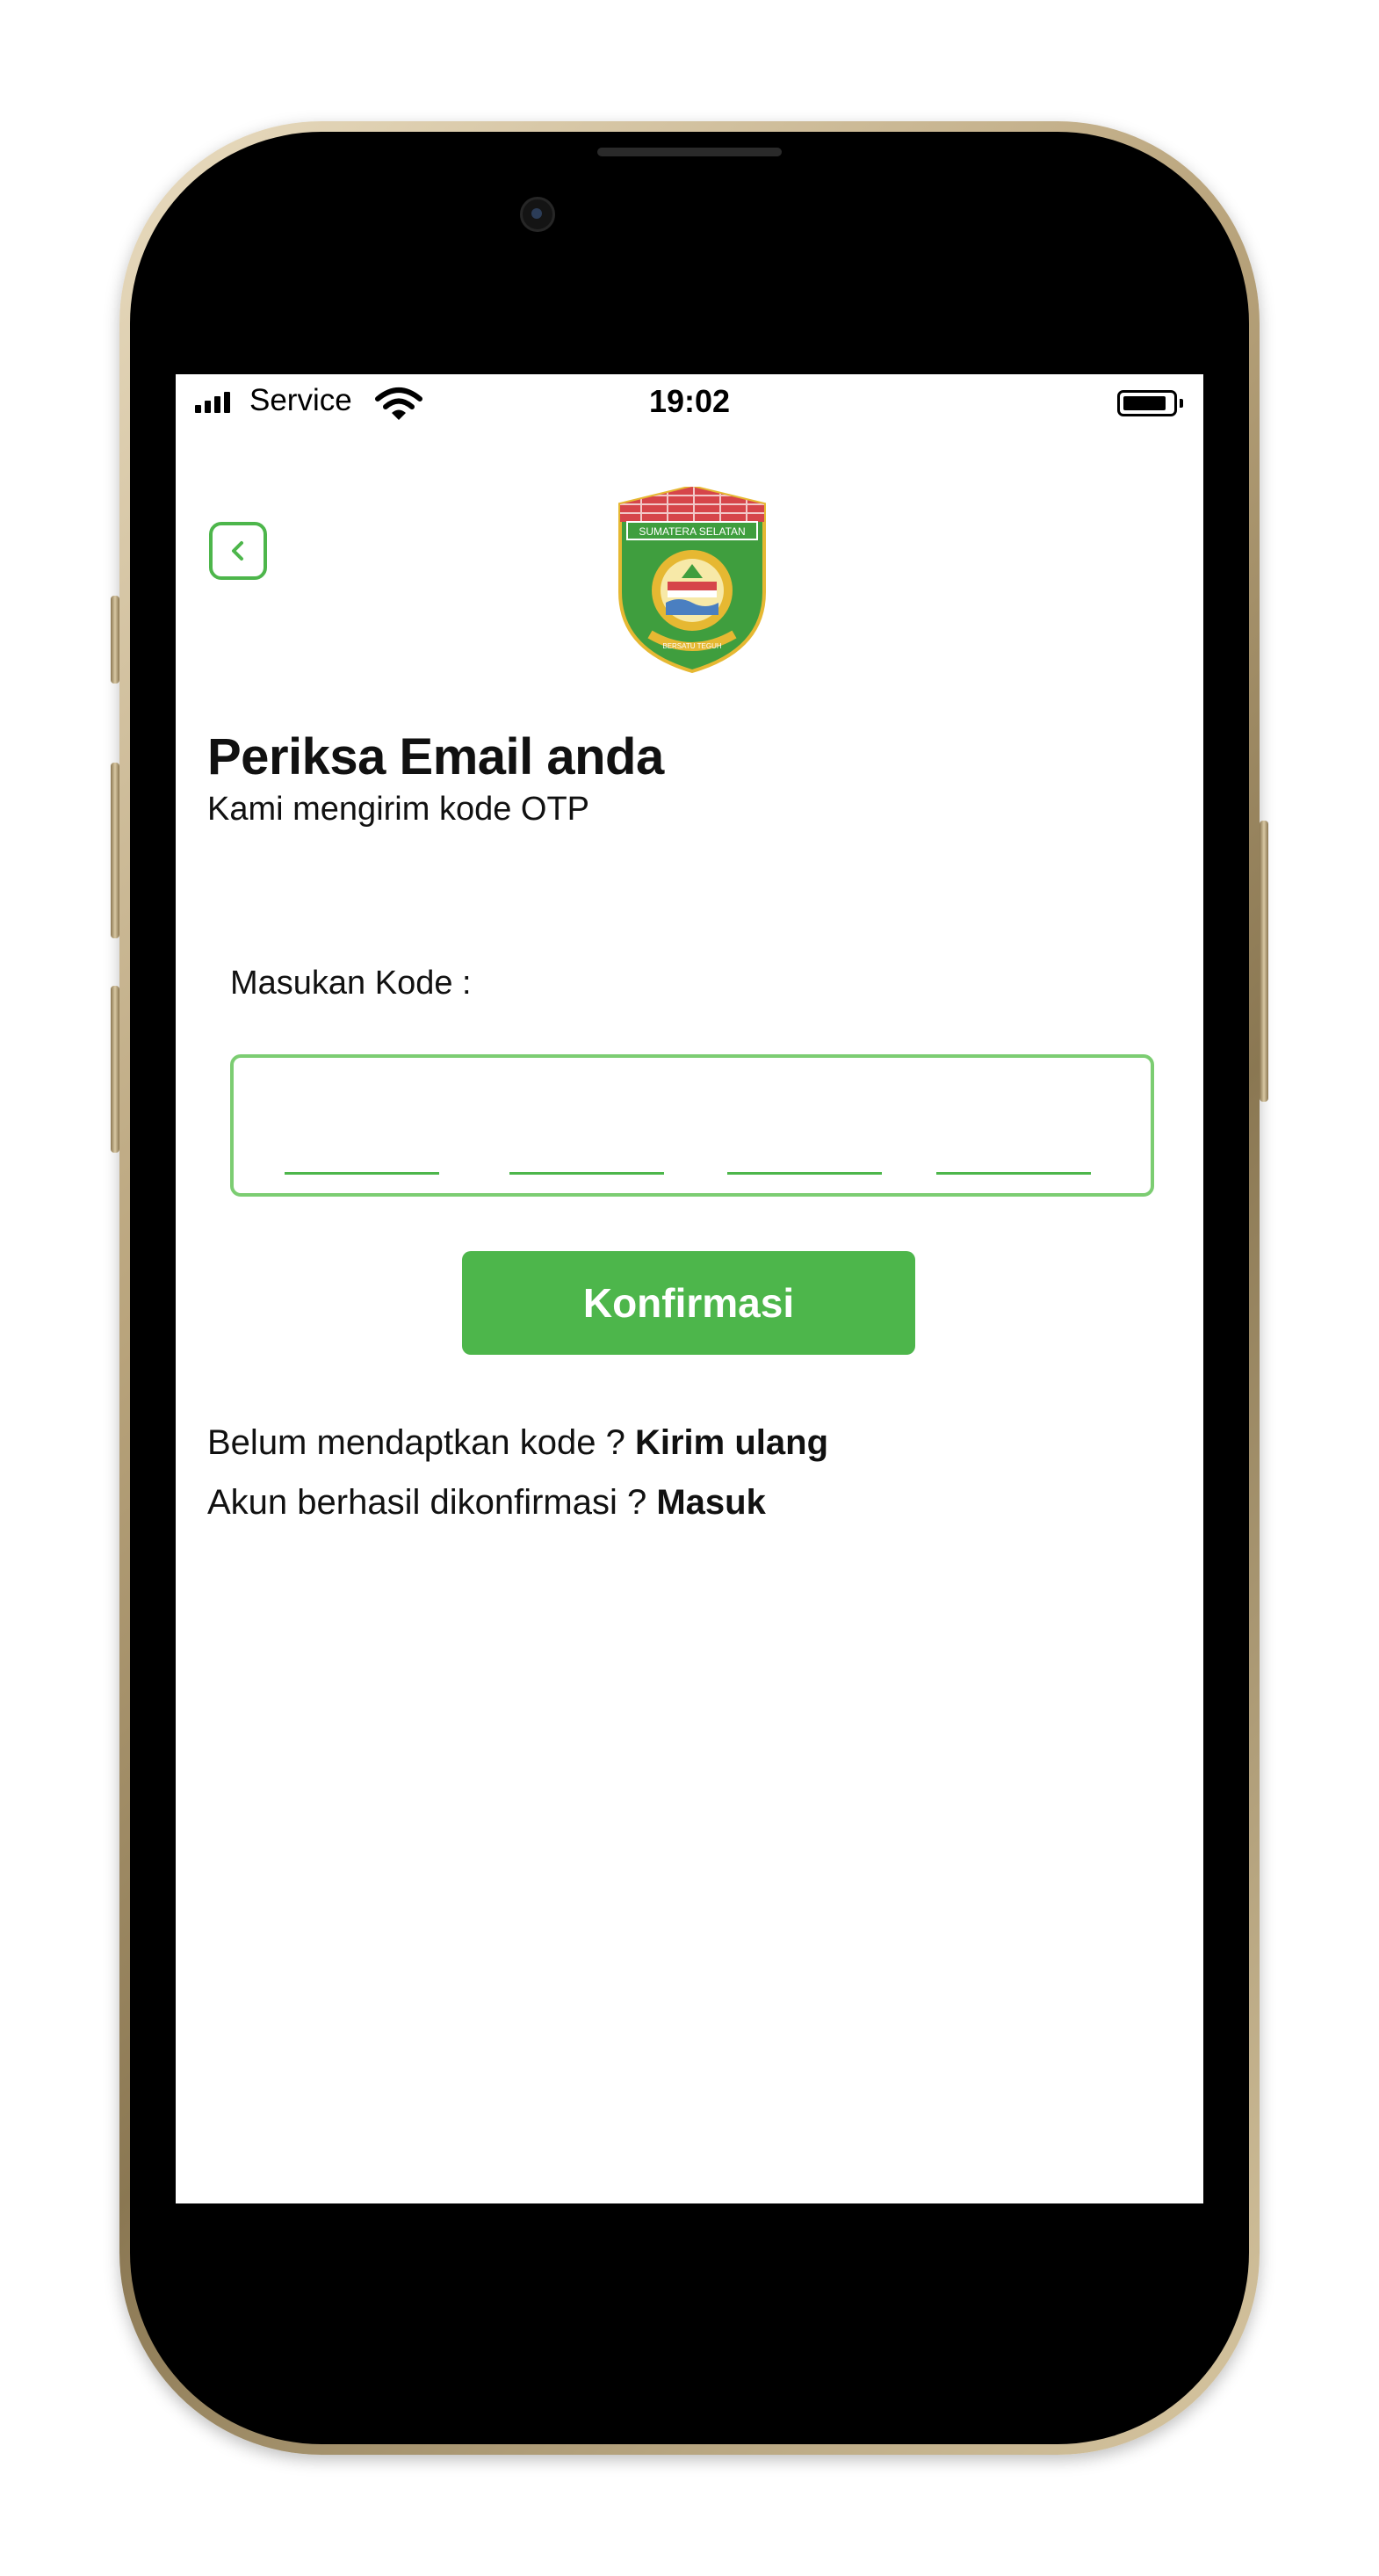  I want to click on login-row: Akun berhasil dikonfirmasi ? Masuk, so click(487, 1503).